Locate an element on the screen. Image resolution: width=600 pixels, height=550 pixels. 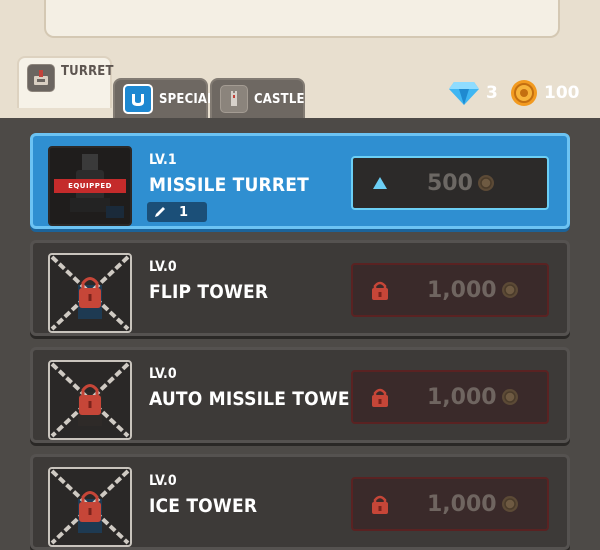
pencil-icon is located at coordinates (160, 212).